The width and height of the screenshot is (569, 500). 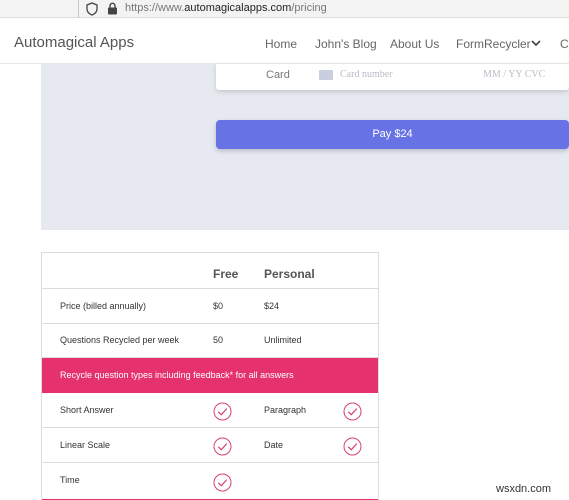 What do you see at coordinates (85, 445) in the screenshot?
I see `feature-label: Linear Scale` at bounding box center [85, 445].